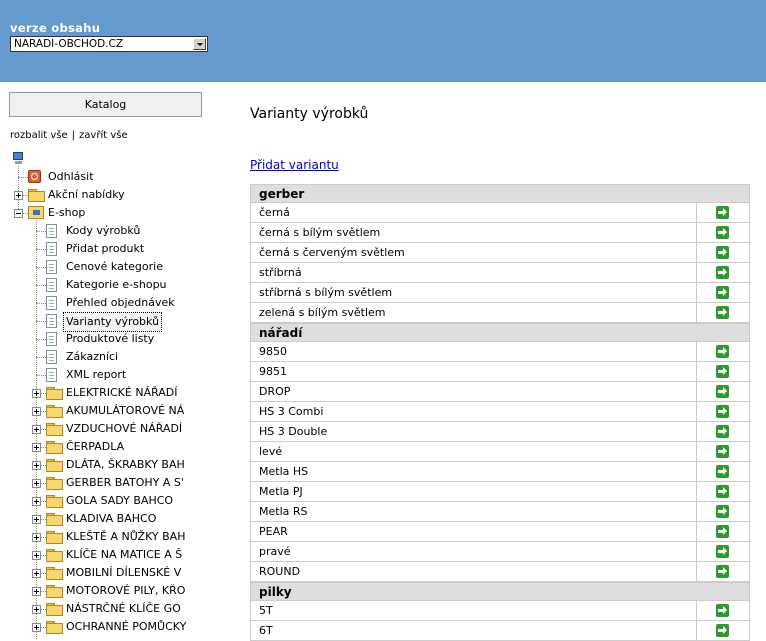 The height and width of the screenshot is (641, 766). I want to click on tree-node: DLÁTA, ŠKRABKY BAH, so click(99, 465).